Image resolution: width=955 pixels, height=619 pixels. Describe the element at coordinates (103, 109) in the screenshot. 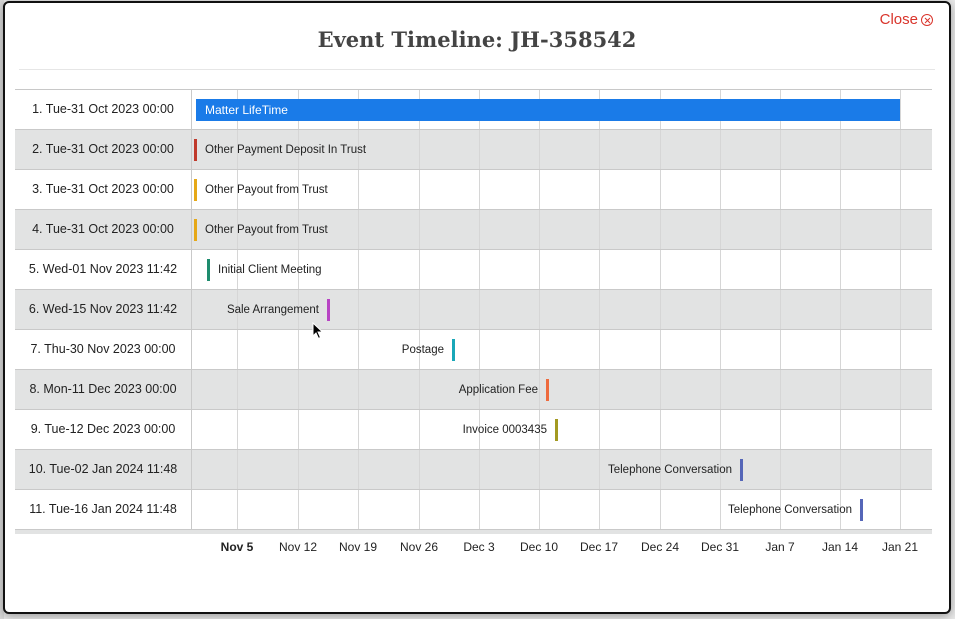

I see `event-date-label: 1. Tue-31 Oct 2023 00:00` at that location.